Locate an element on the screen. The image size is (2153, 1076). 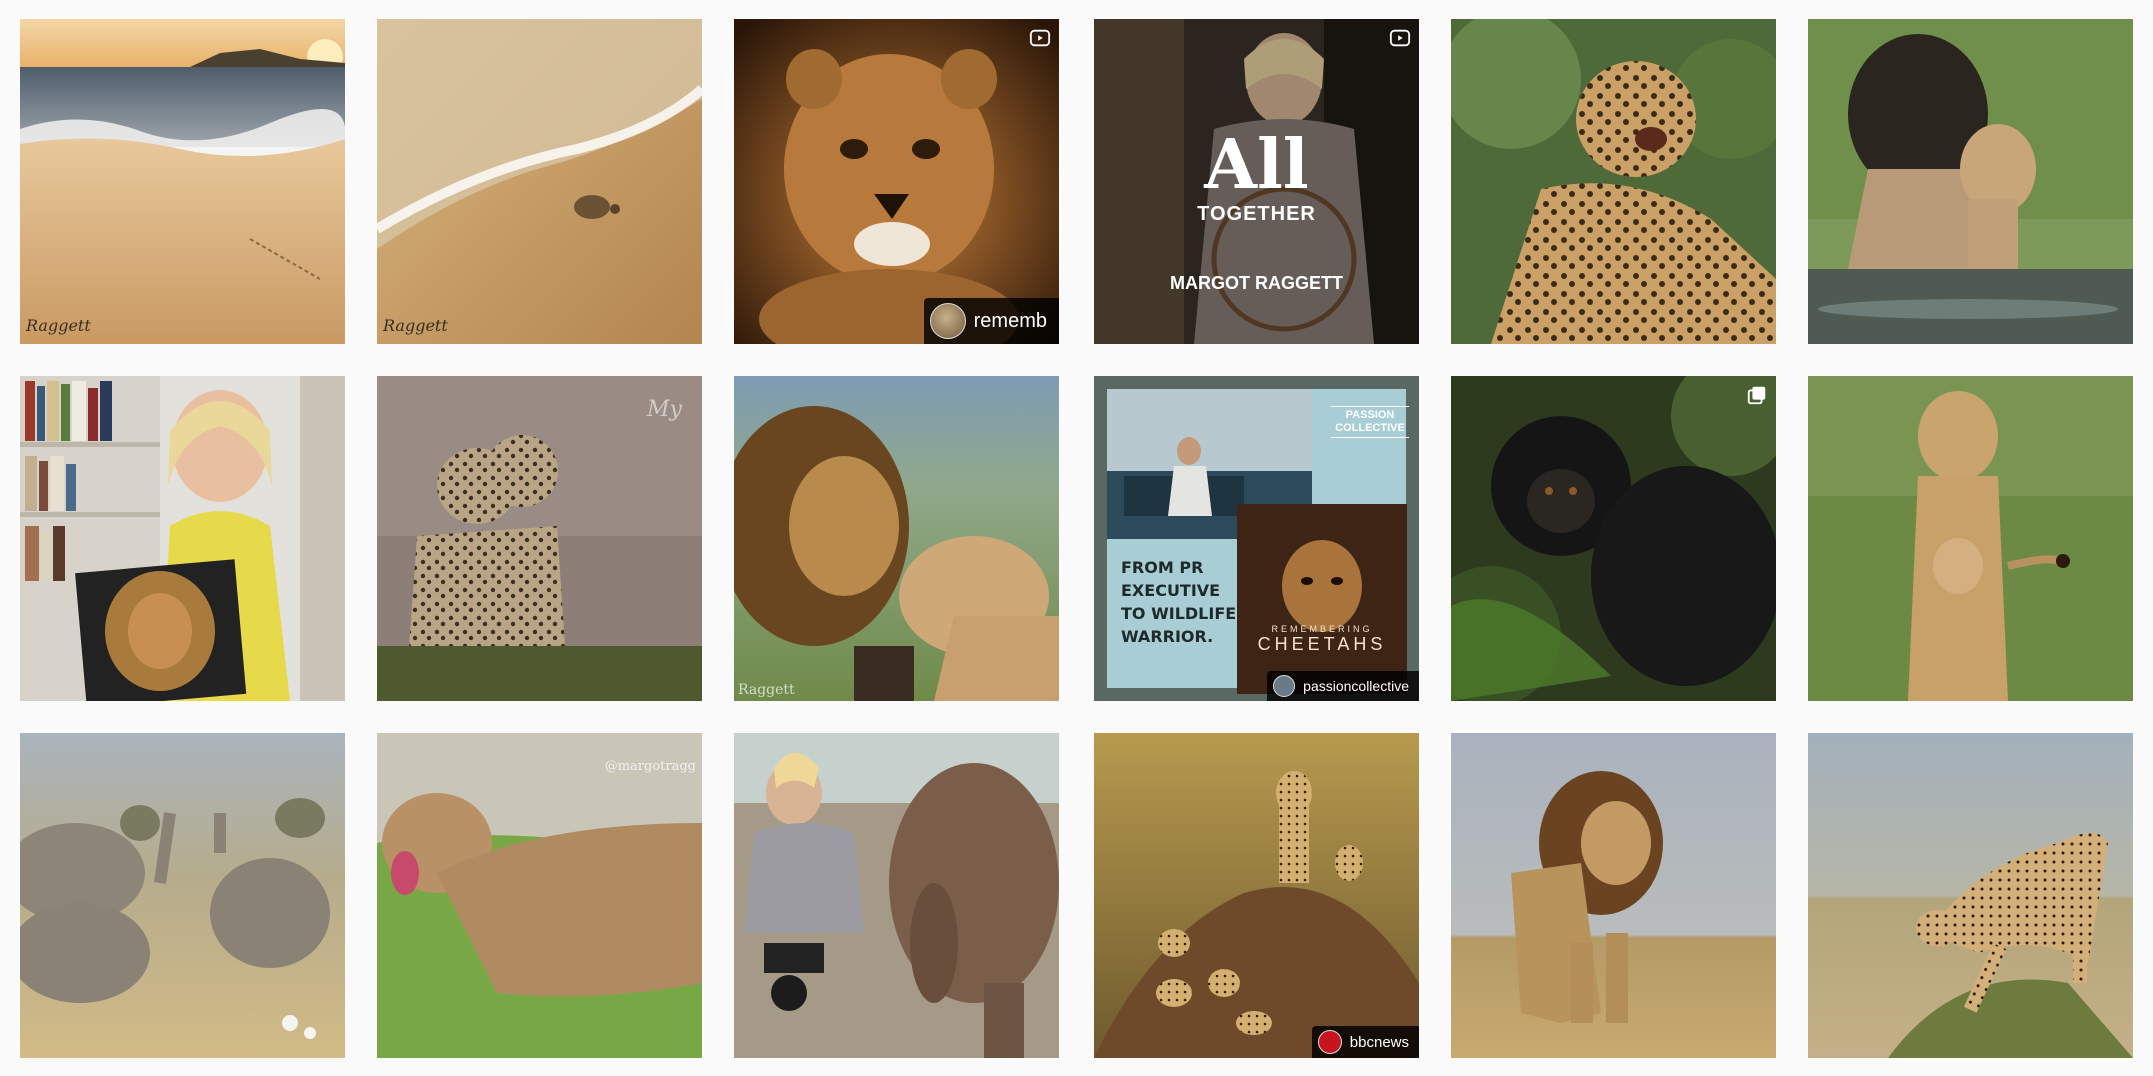
lion-lioness-image: Raggett is located at coordinates (896, 538).